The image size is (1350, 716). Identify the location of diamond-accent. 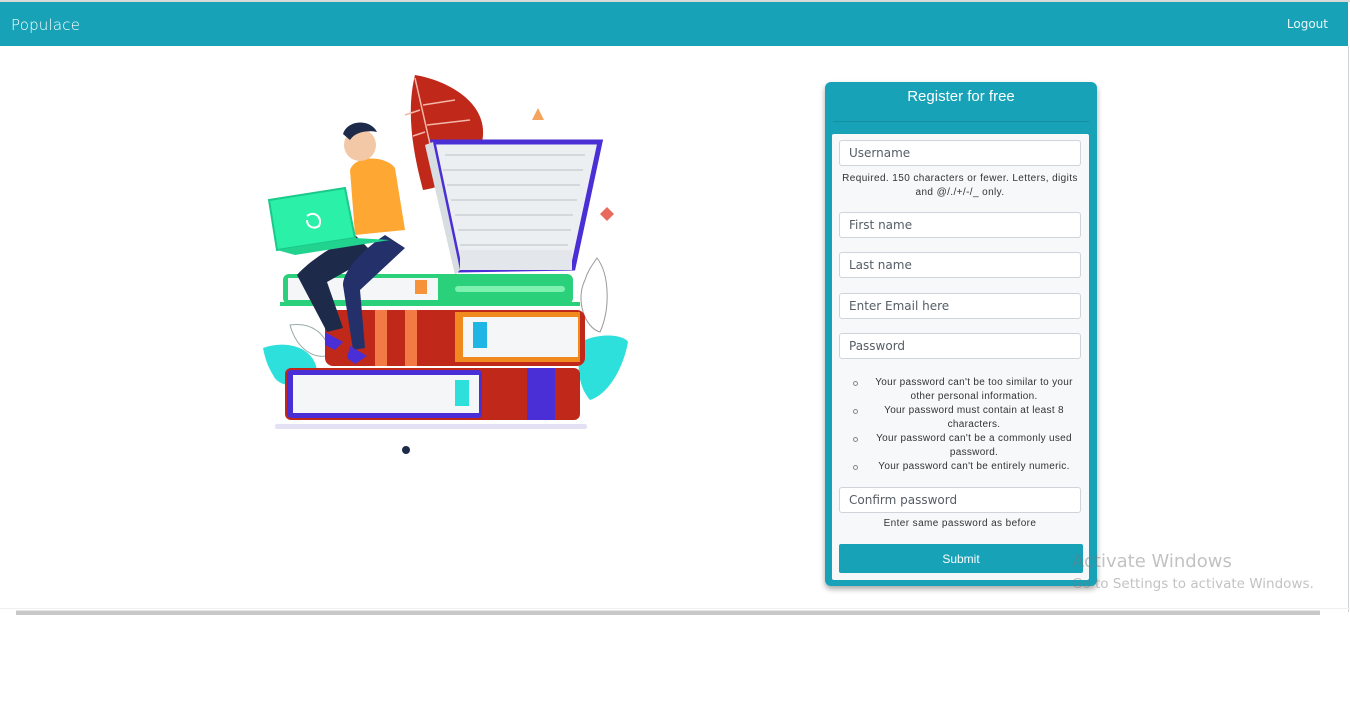
(607, 214).